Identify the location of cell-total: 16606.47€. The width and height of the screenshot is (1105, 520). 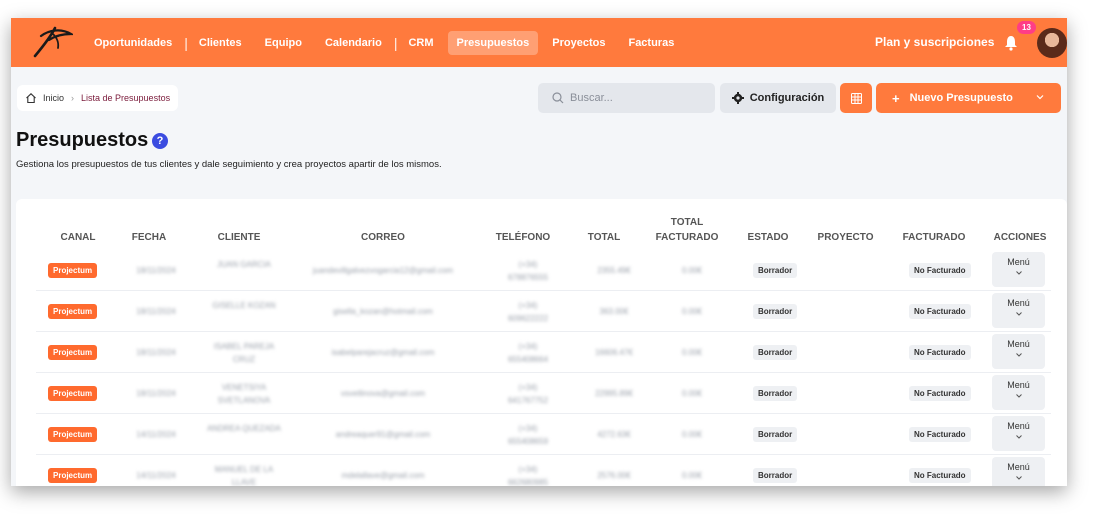
(614, 352).